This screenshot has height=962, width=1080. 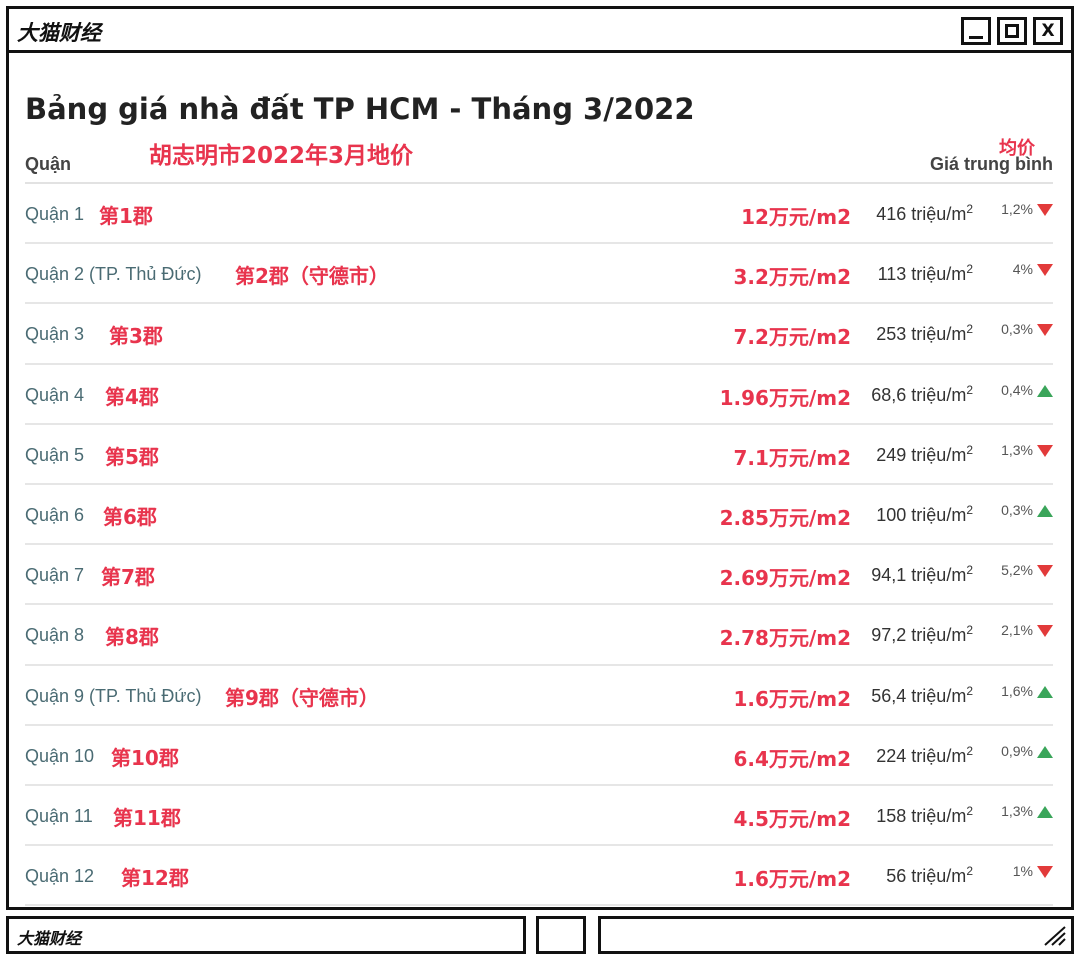 I want to click on change-percent: 1%, so click(x=1022, y=871).